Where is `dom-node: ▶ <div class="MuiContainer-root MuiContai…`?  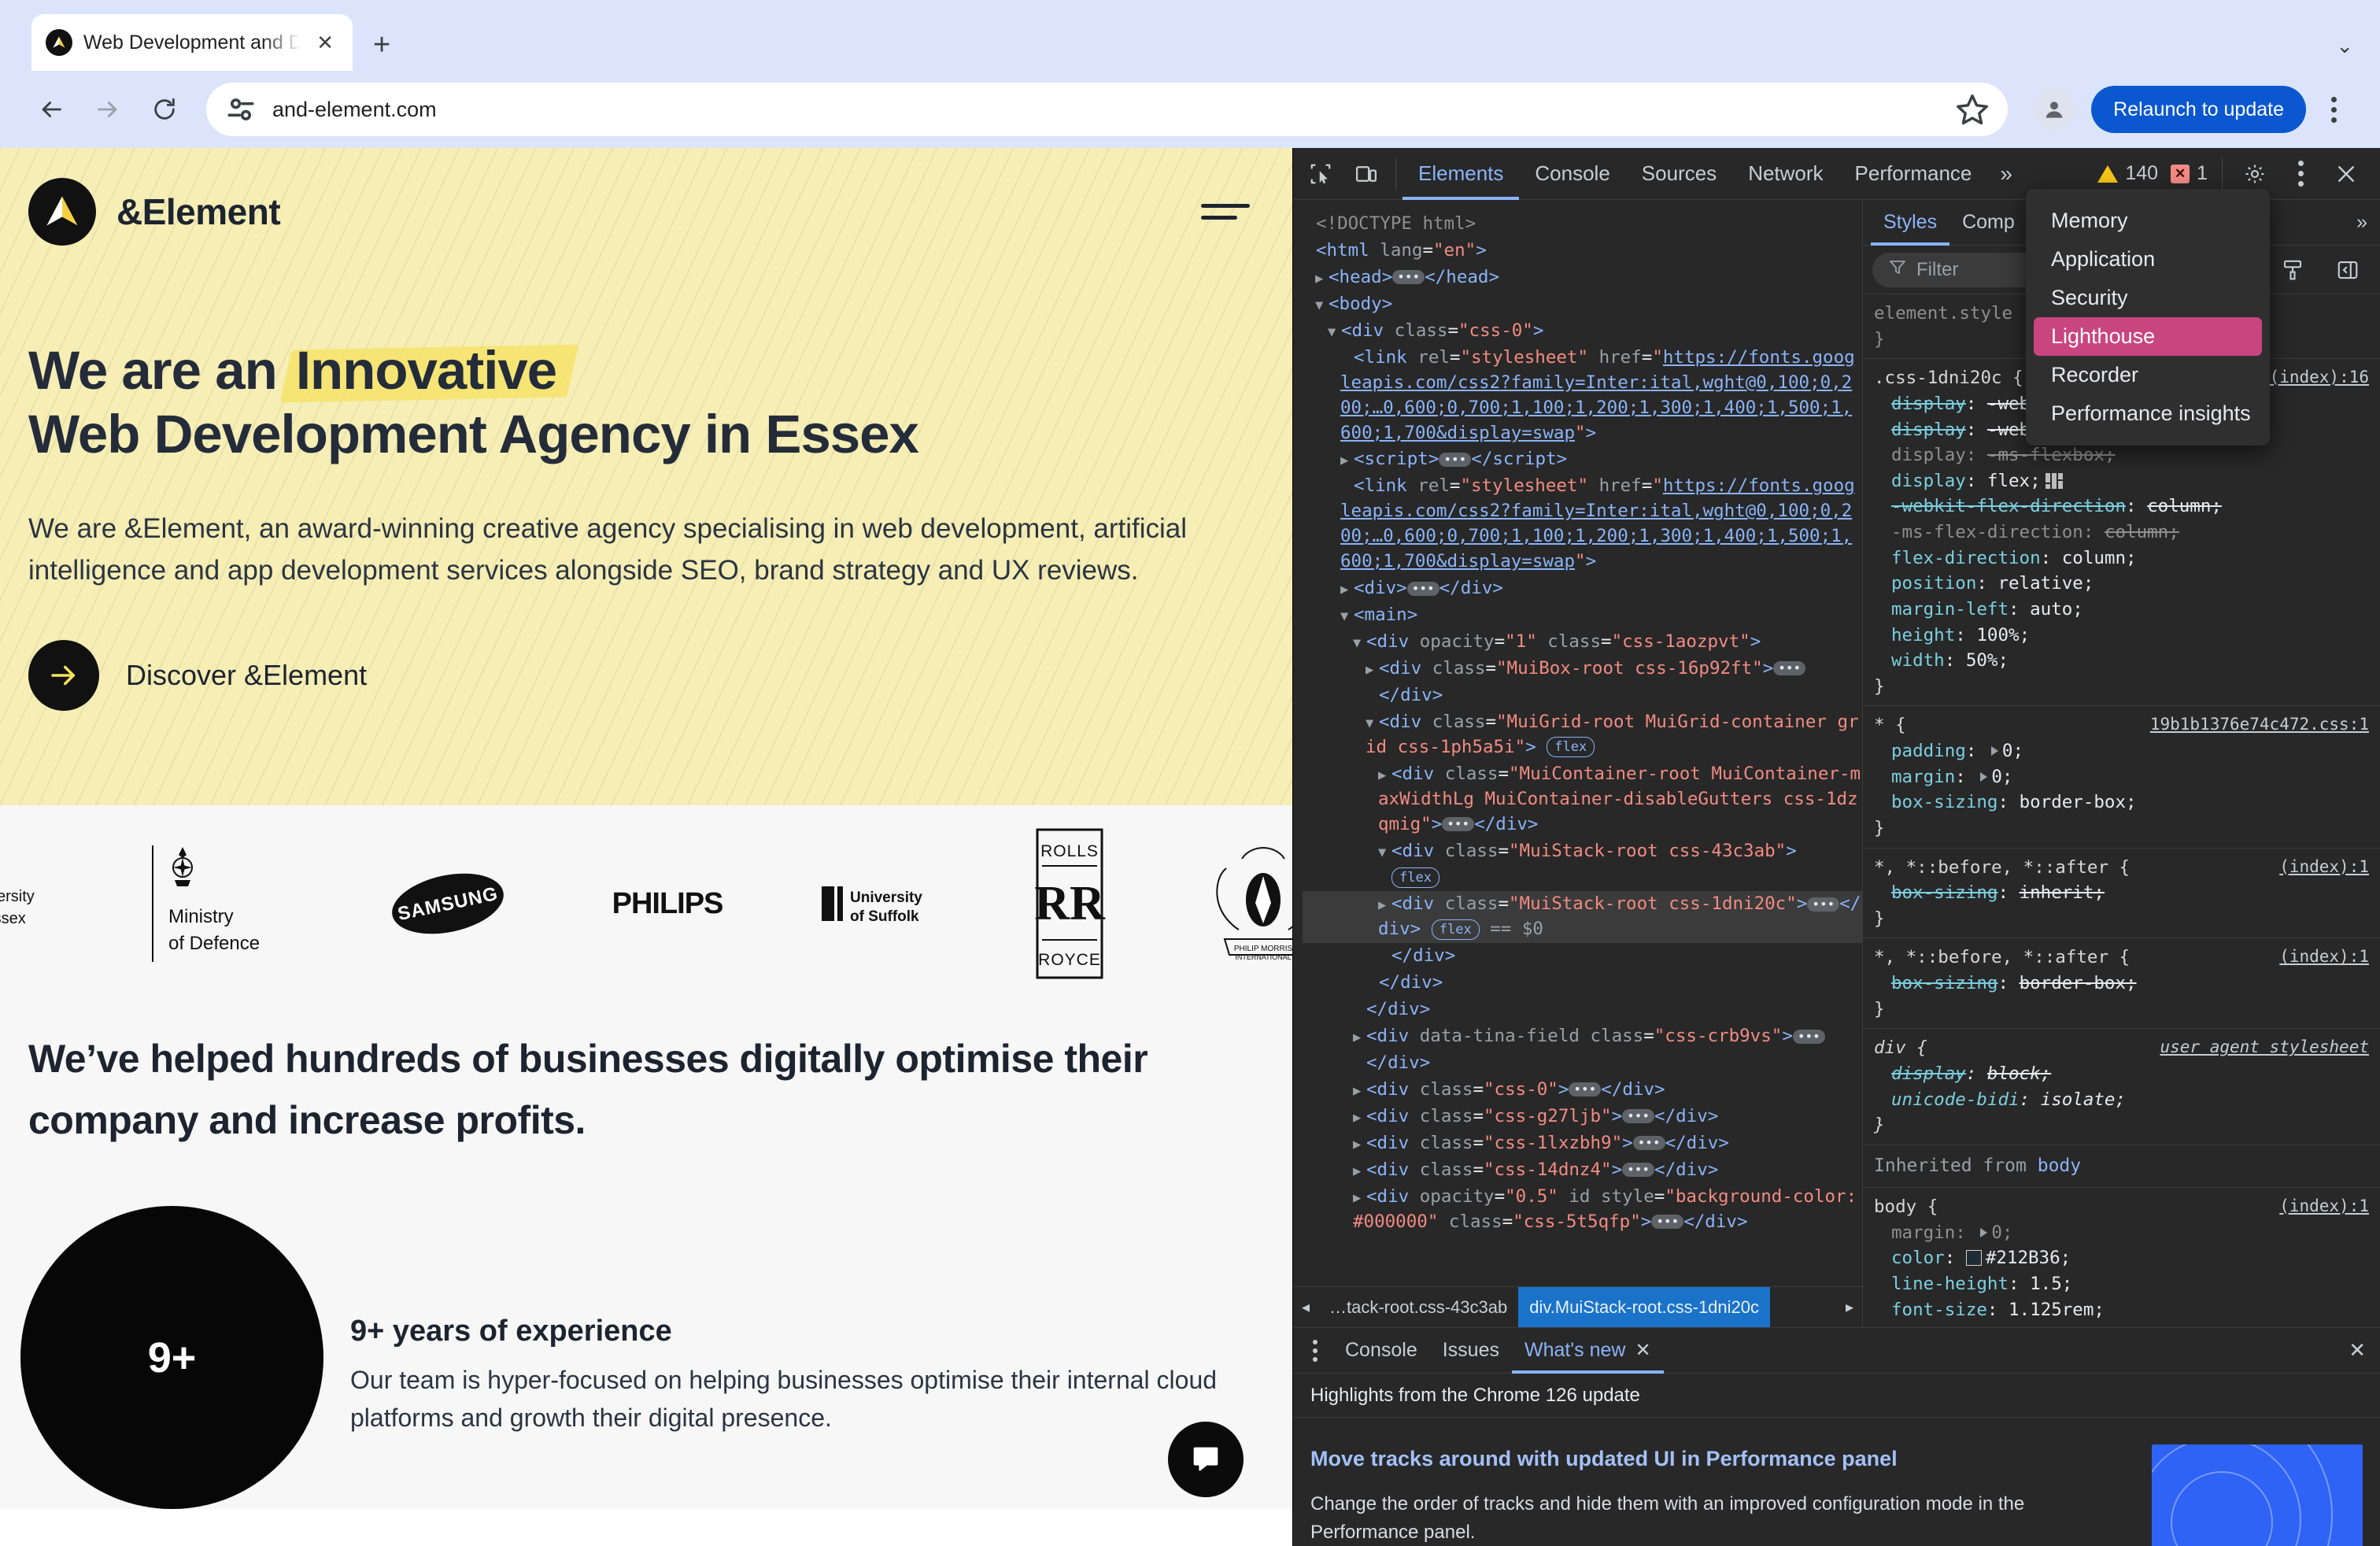
dom-node: ▶ <div class="MuiContainer-root MuiContai… is located at coordinates (1582, 799).